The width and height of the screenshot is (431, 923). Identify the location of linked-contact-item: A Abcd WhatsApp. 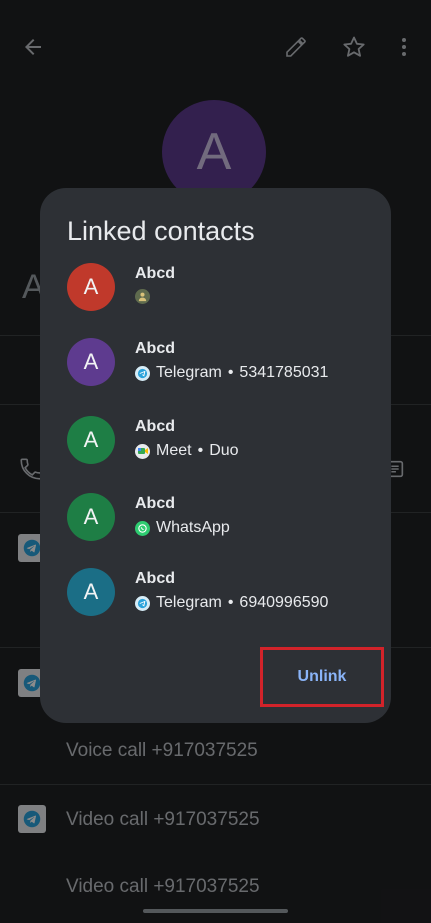
(215, 525).